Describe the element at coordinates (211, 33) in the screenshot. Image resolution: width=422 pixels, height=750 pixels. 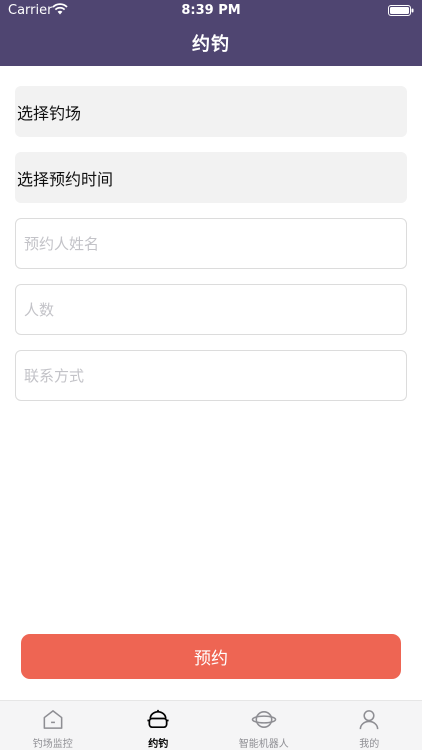
I see `header: Carrier 8:39 PM 约钓` at that location.